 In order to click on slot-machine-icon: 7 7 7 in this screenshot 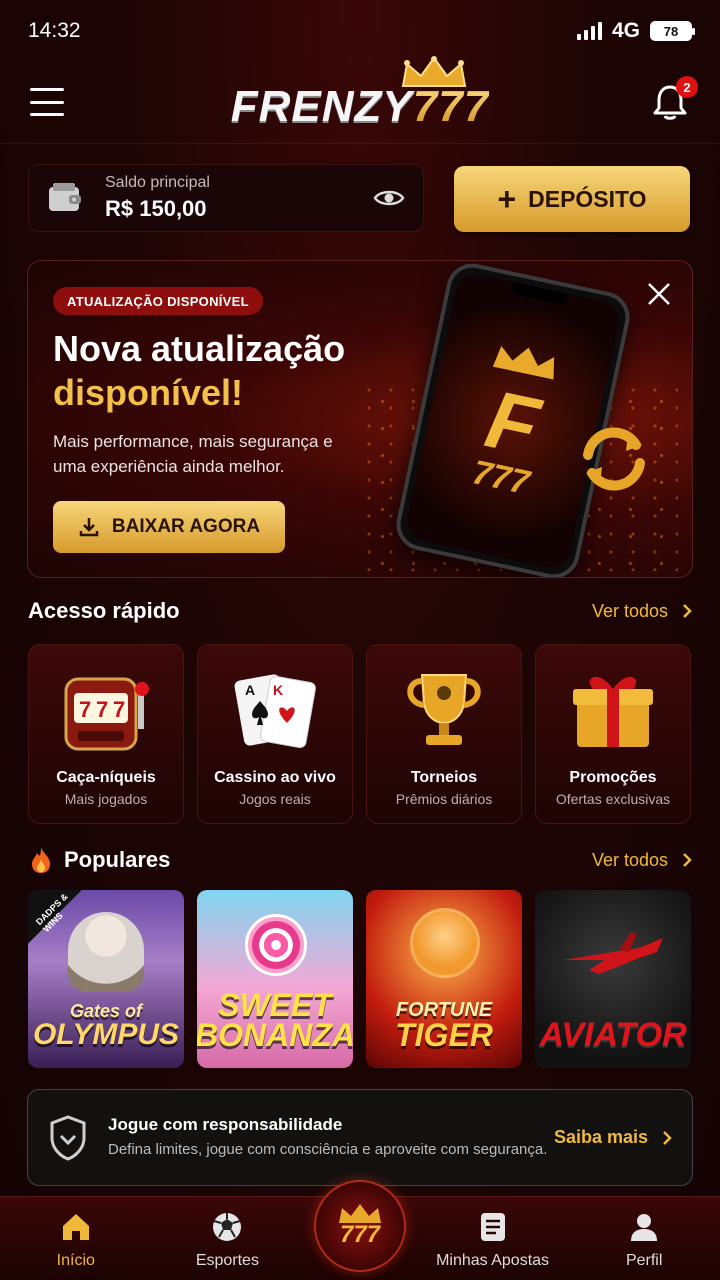, I will do `click(106, 714)`.